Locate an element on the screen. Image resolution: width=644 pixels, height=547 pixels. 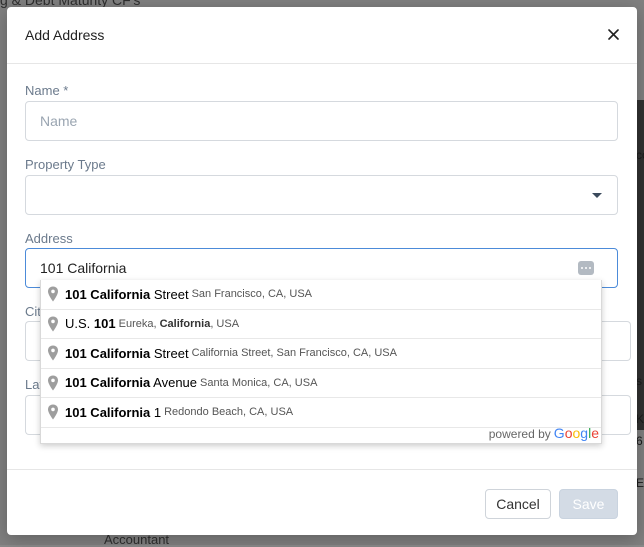
save-button: Save is located at coordinates (588, 504).